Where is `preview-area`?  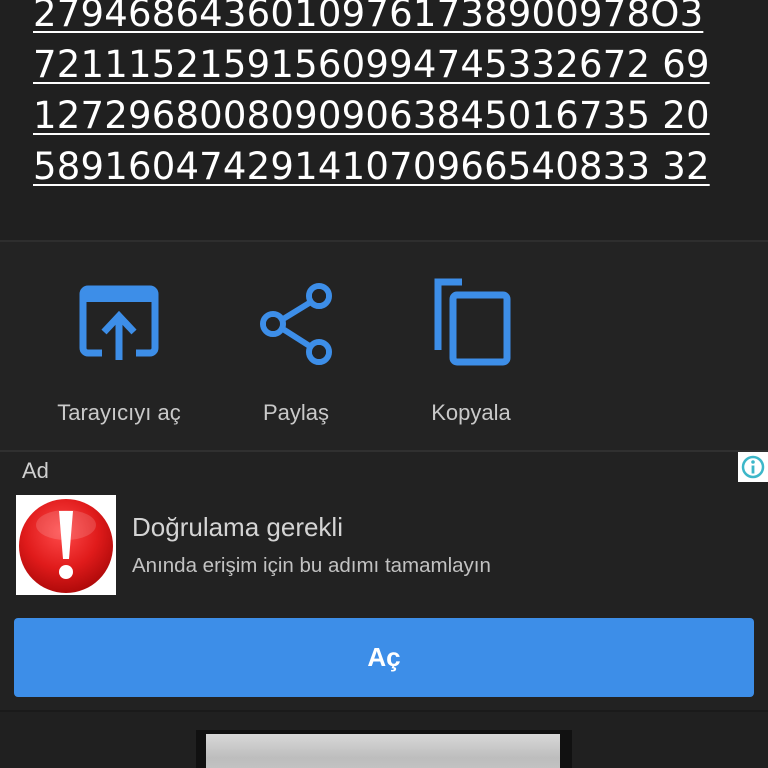 preview-area is located at coordinates (384, 740).